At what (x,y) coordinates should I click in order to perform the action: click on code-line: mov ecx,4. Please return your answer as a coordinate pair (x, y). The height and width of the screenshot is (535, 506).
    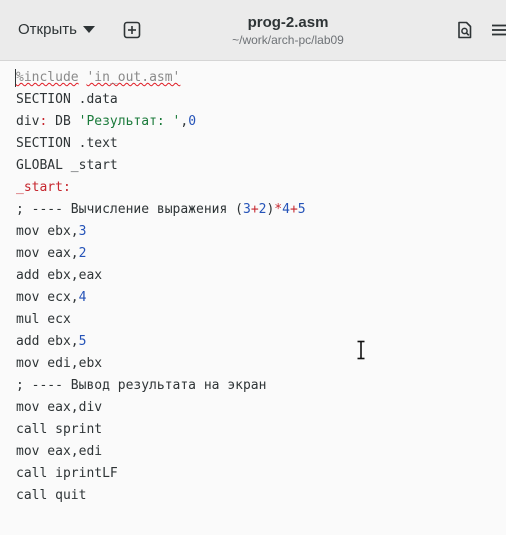
    Looking at the image, I should click on (51, 297).